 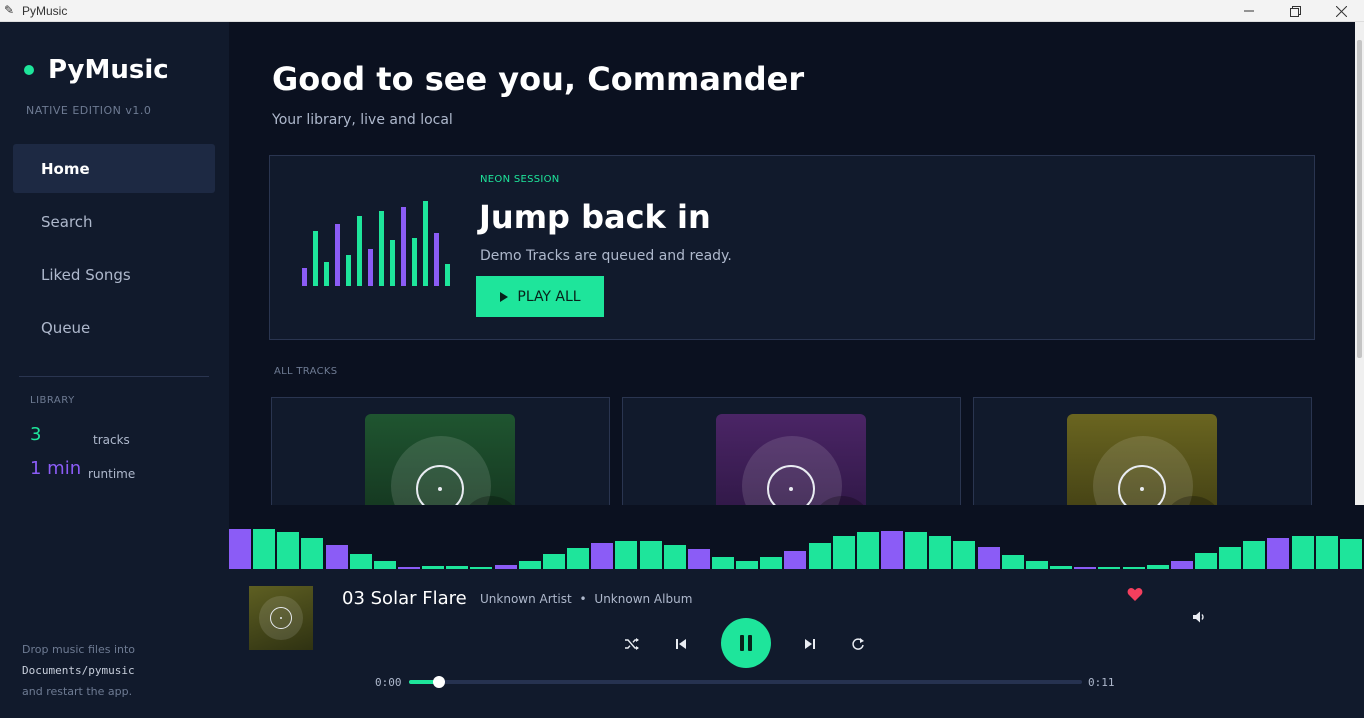 What do you see at coordinates (362, 120) in the screenshot?
I see `page-subtitle: Your library, live and local` at bounding box center [362, 120].